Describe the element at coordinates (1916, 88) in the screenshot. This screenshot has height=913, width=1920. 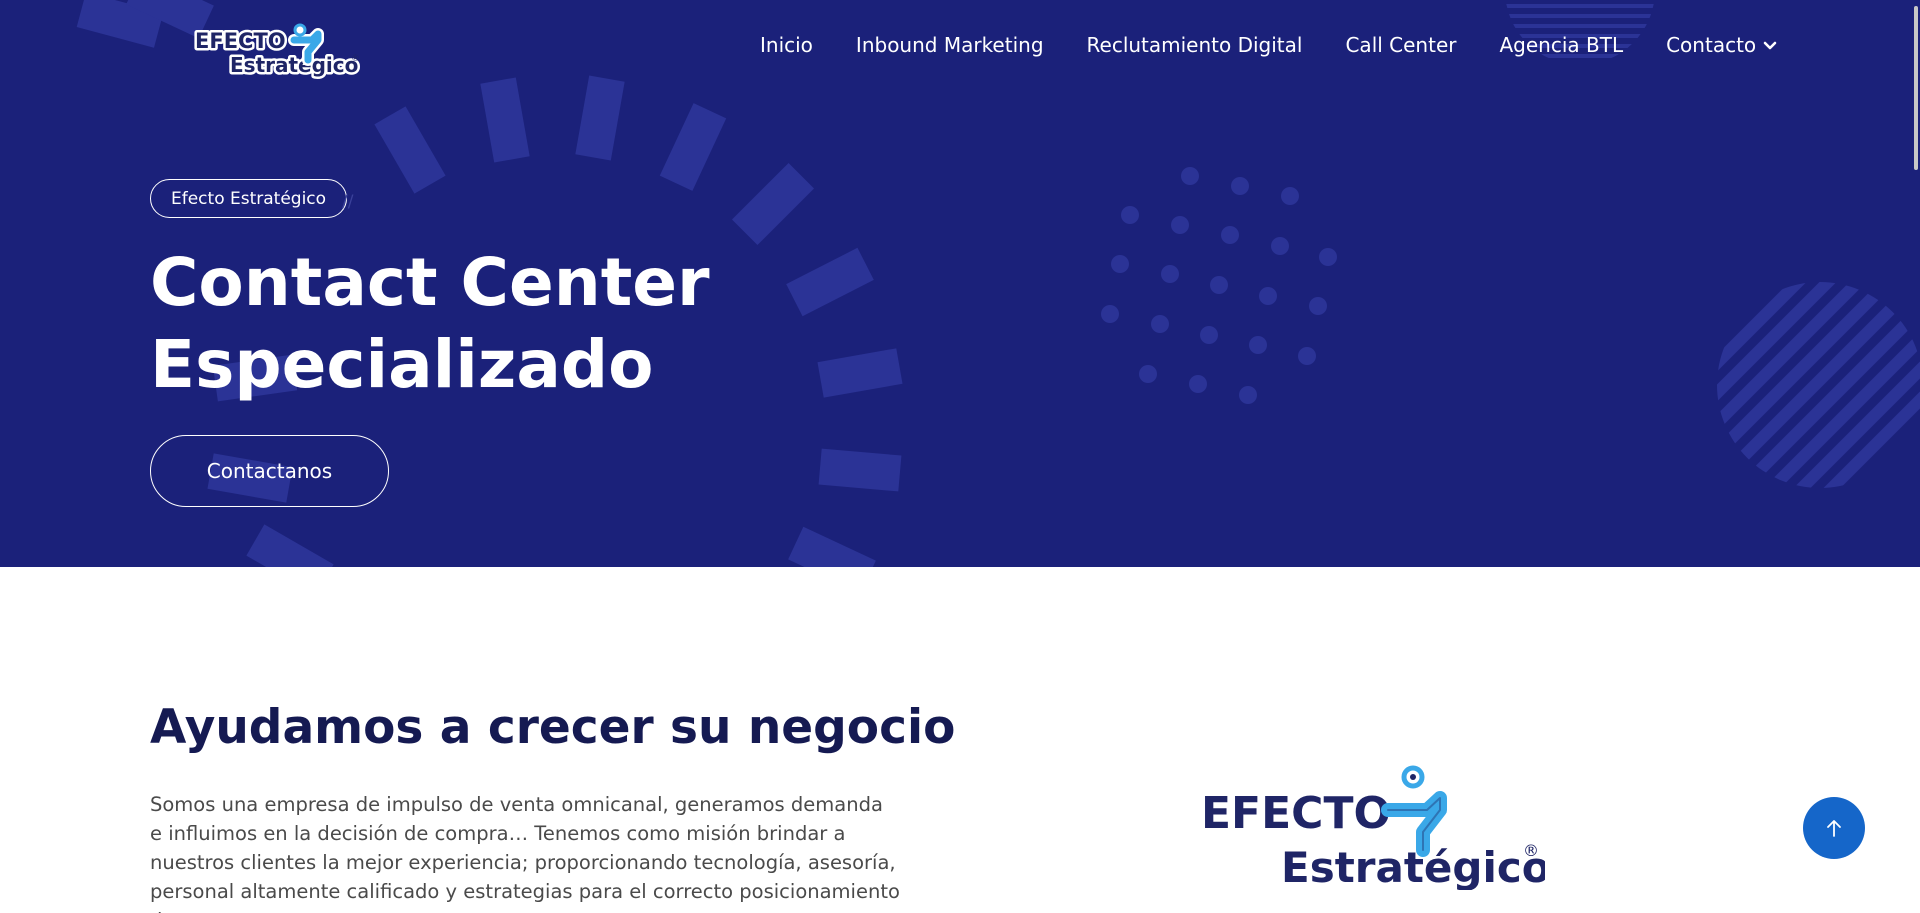
I see `scrollbar-thumb` at that location.